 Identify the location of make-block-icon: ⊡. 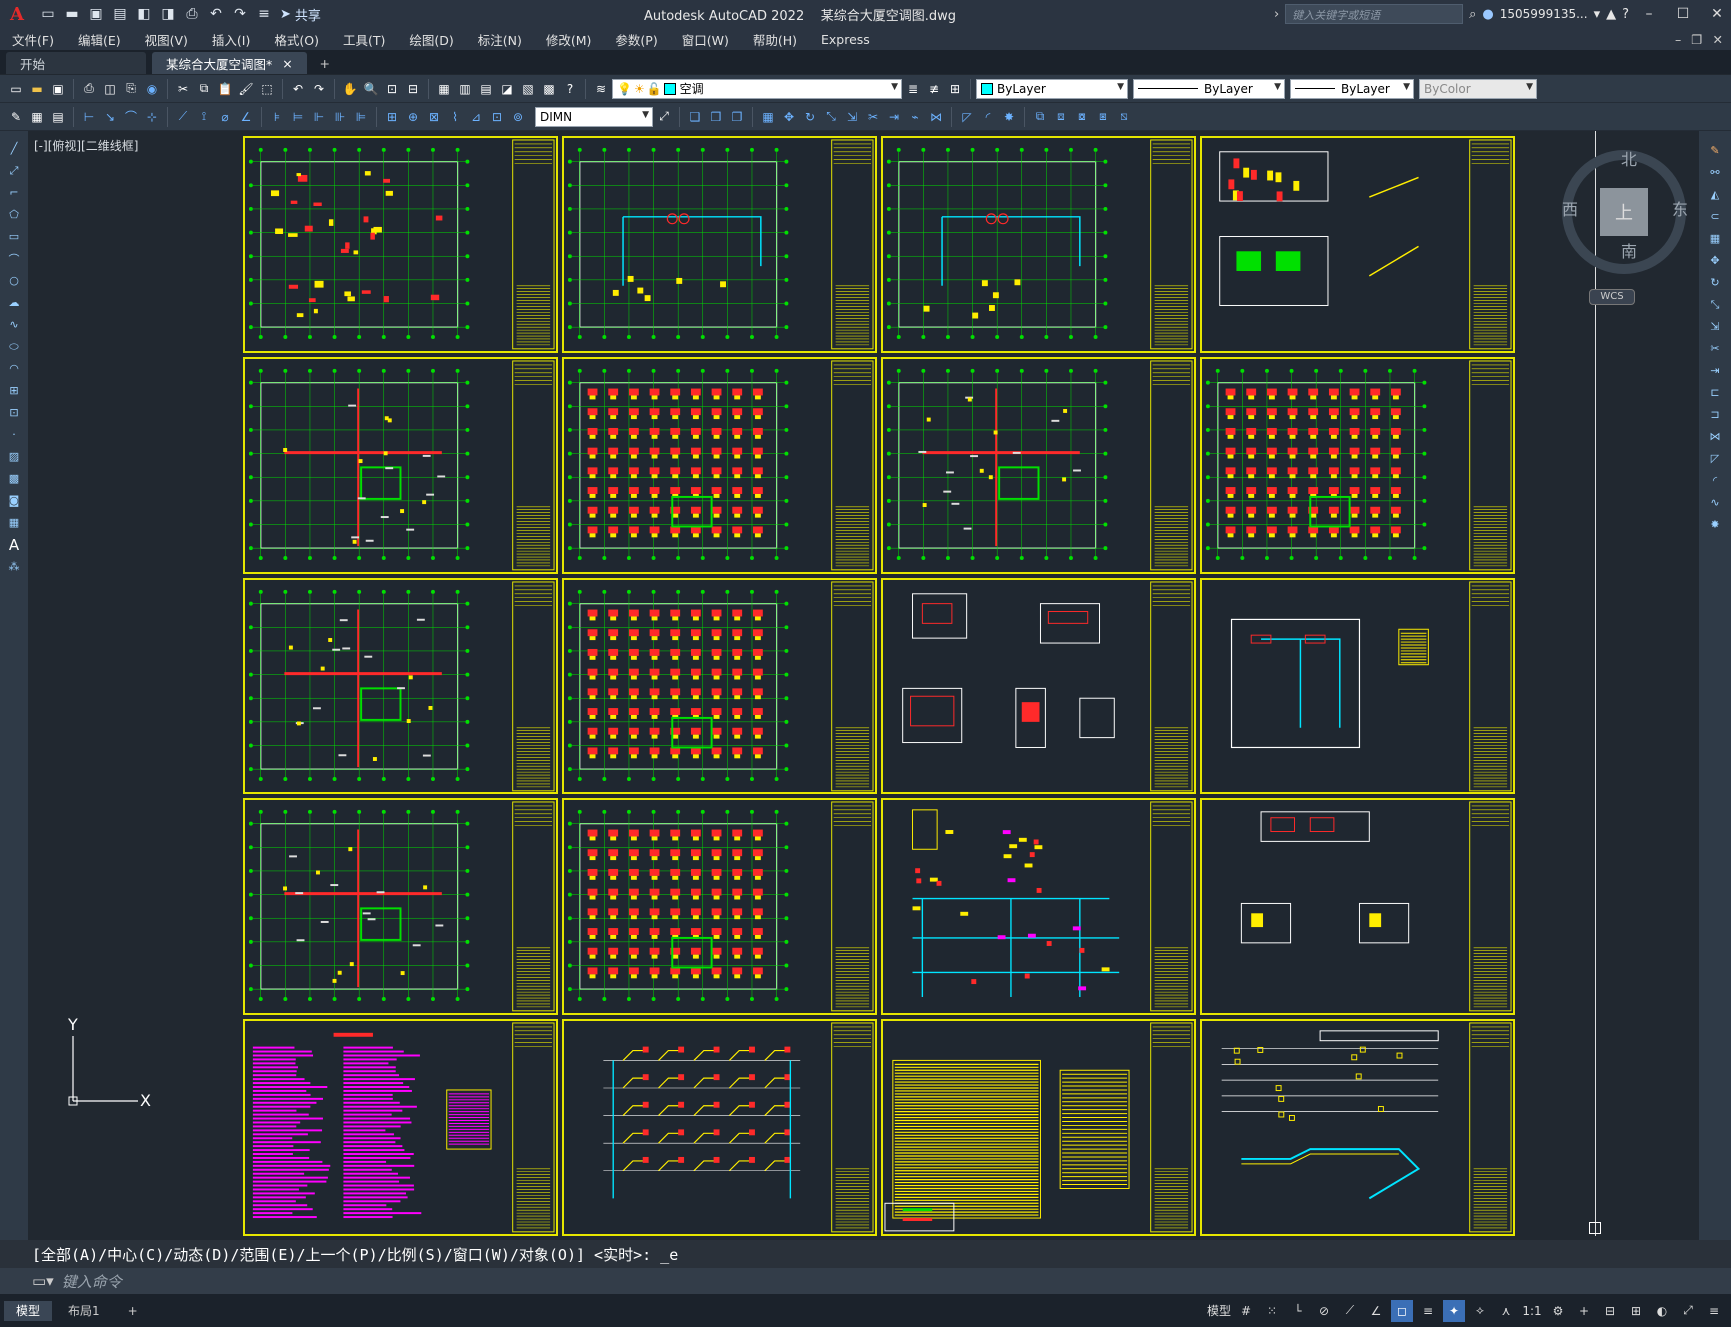
(14, 412).